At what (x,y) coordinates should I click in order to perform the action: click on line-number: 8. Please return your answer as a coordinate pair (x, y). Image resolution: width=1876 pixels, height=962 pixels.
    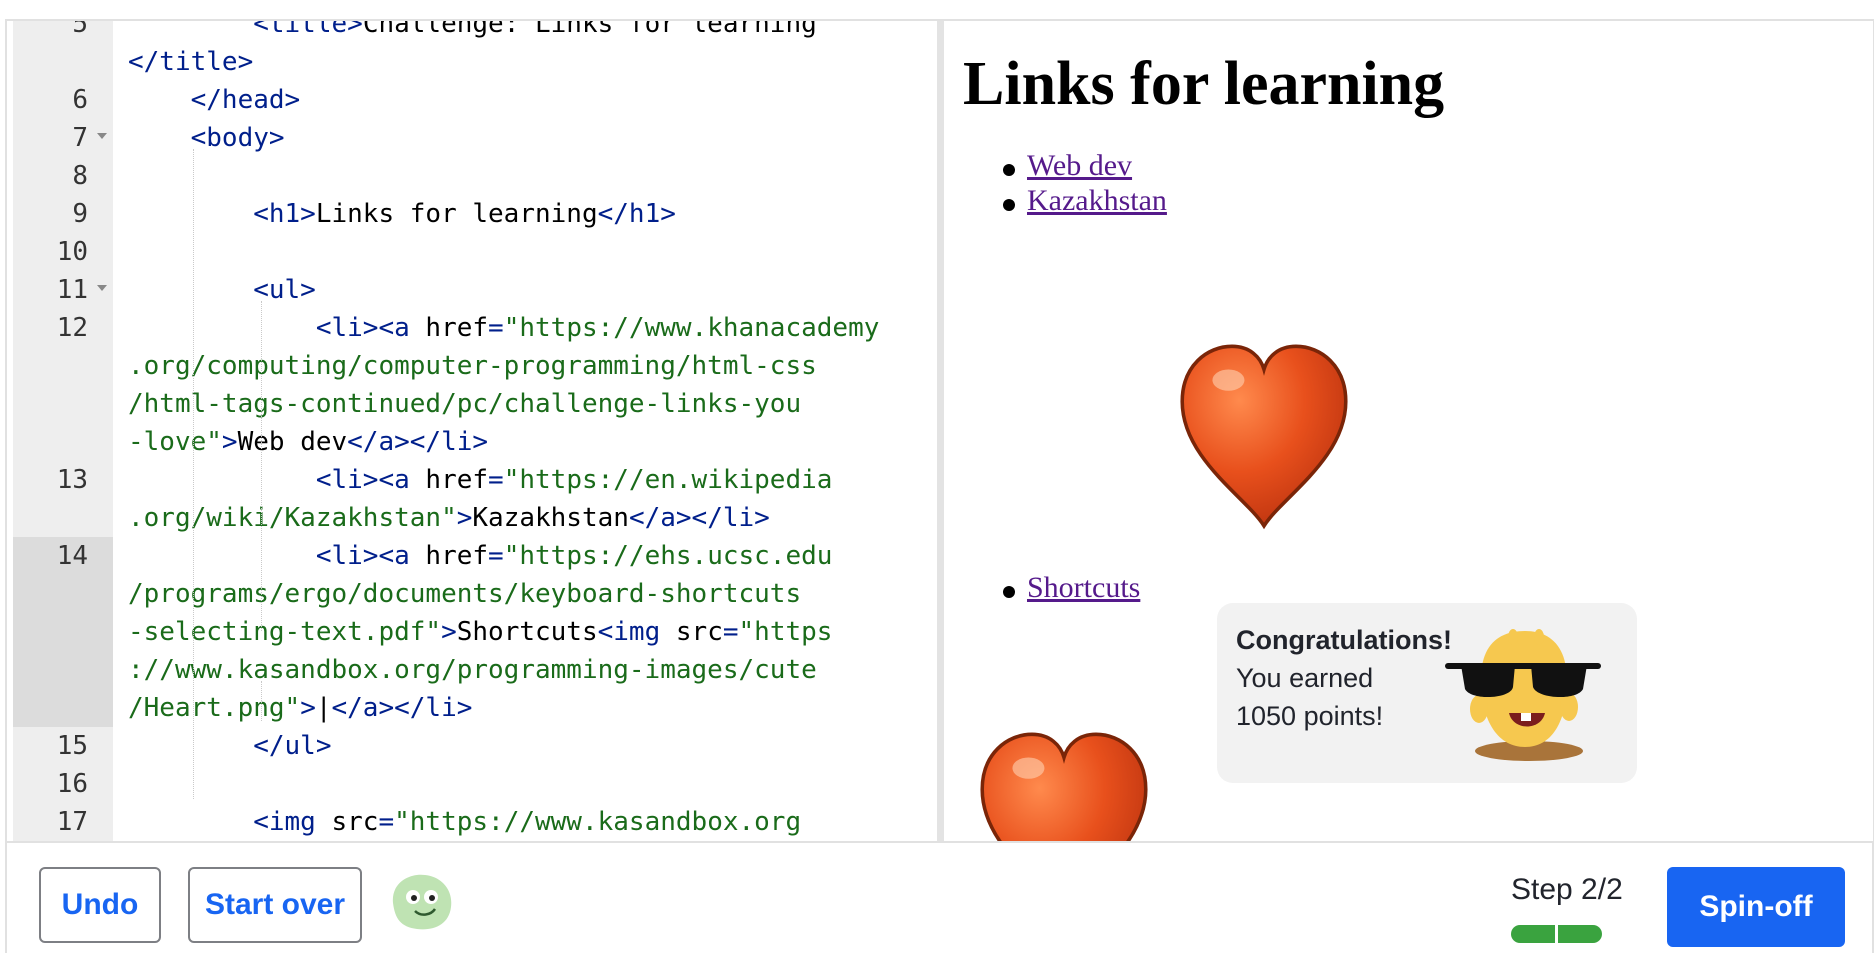
    Looking at the image, I should click on (80, 176).